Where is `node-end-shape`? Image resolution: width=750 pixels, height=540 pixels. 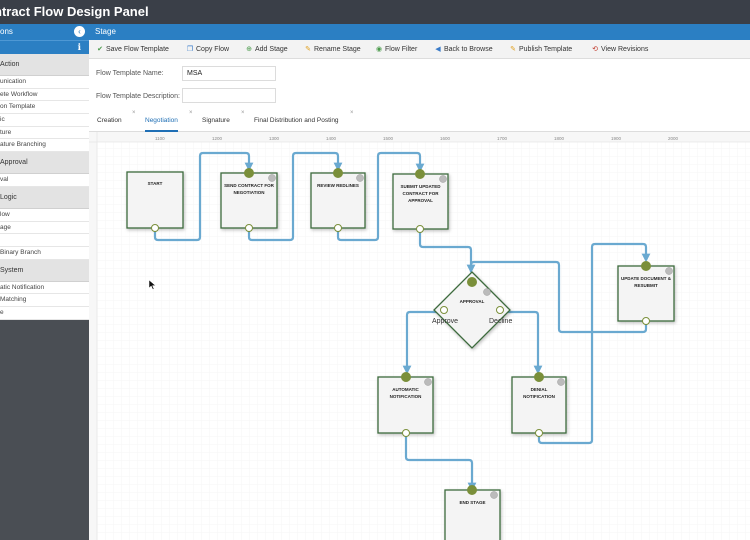
node-end-shape is located at coordinates (472, 512).